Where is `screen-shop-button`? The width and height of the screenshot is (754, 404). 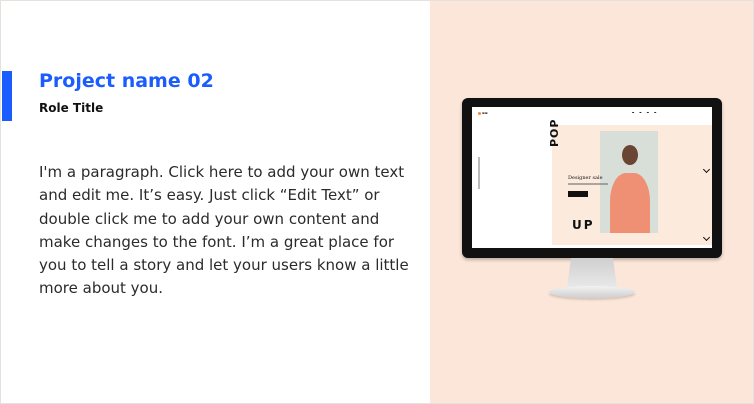 screen-shop-button is located at coordinates (578, 194).